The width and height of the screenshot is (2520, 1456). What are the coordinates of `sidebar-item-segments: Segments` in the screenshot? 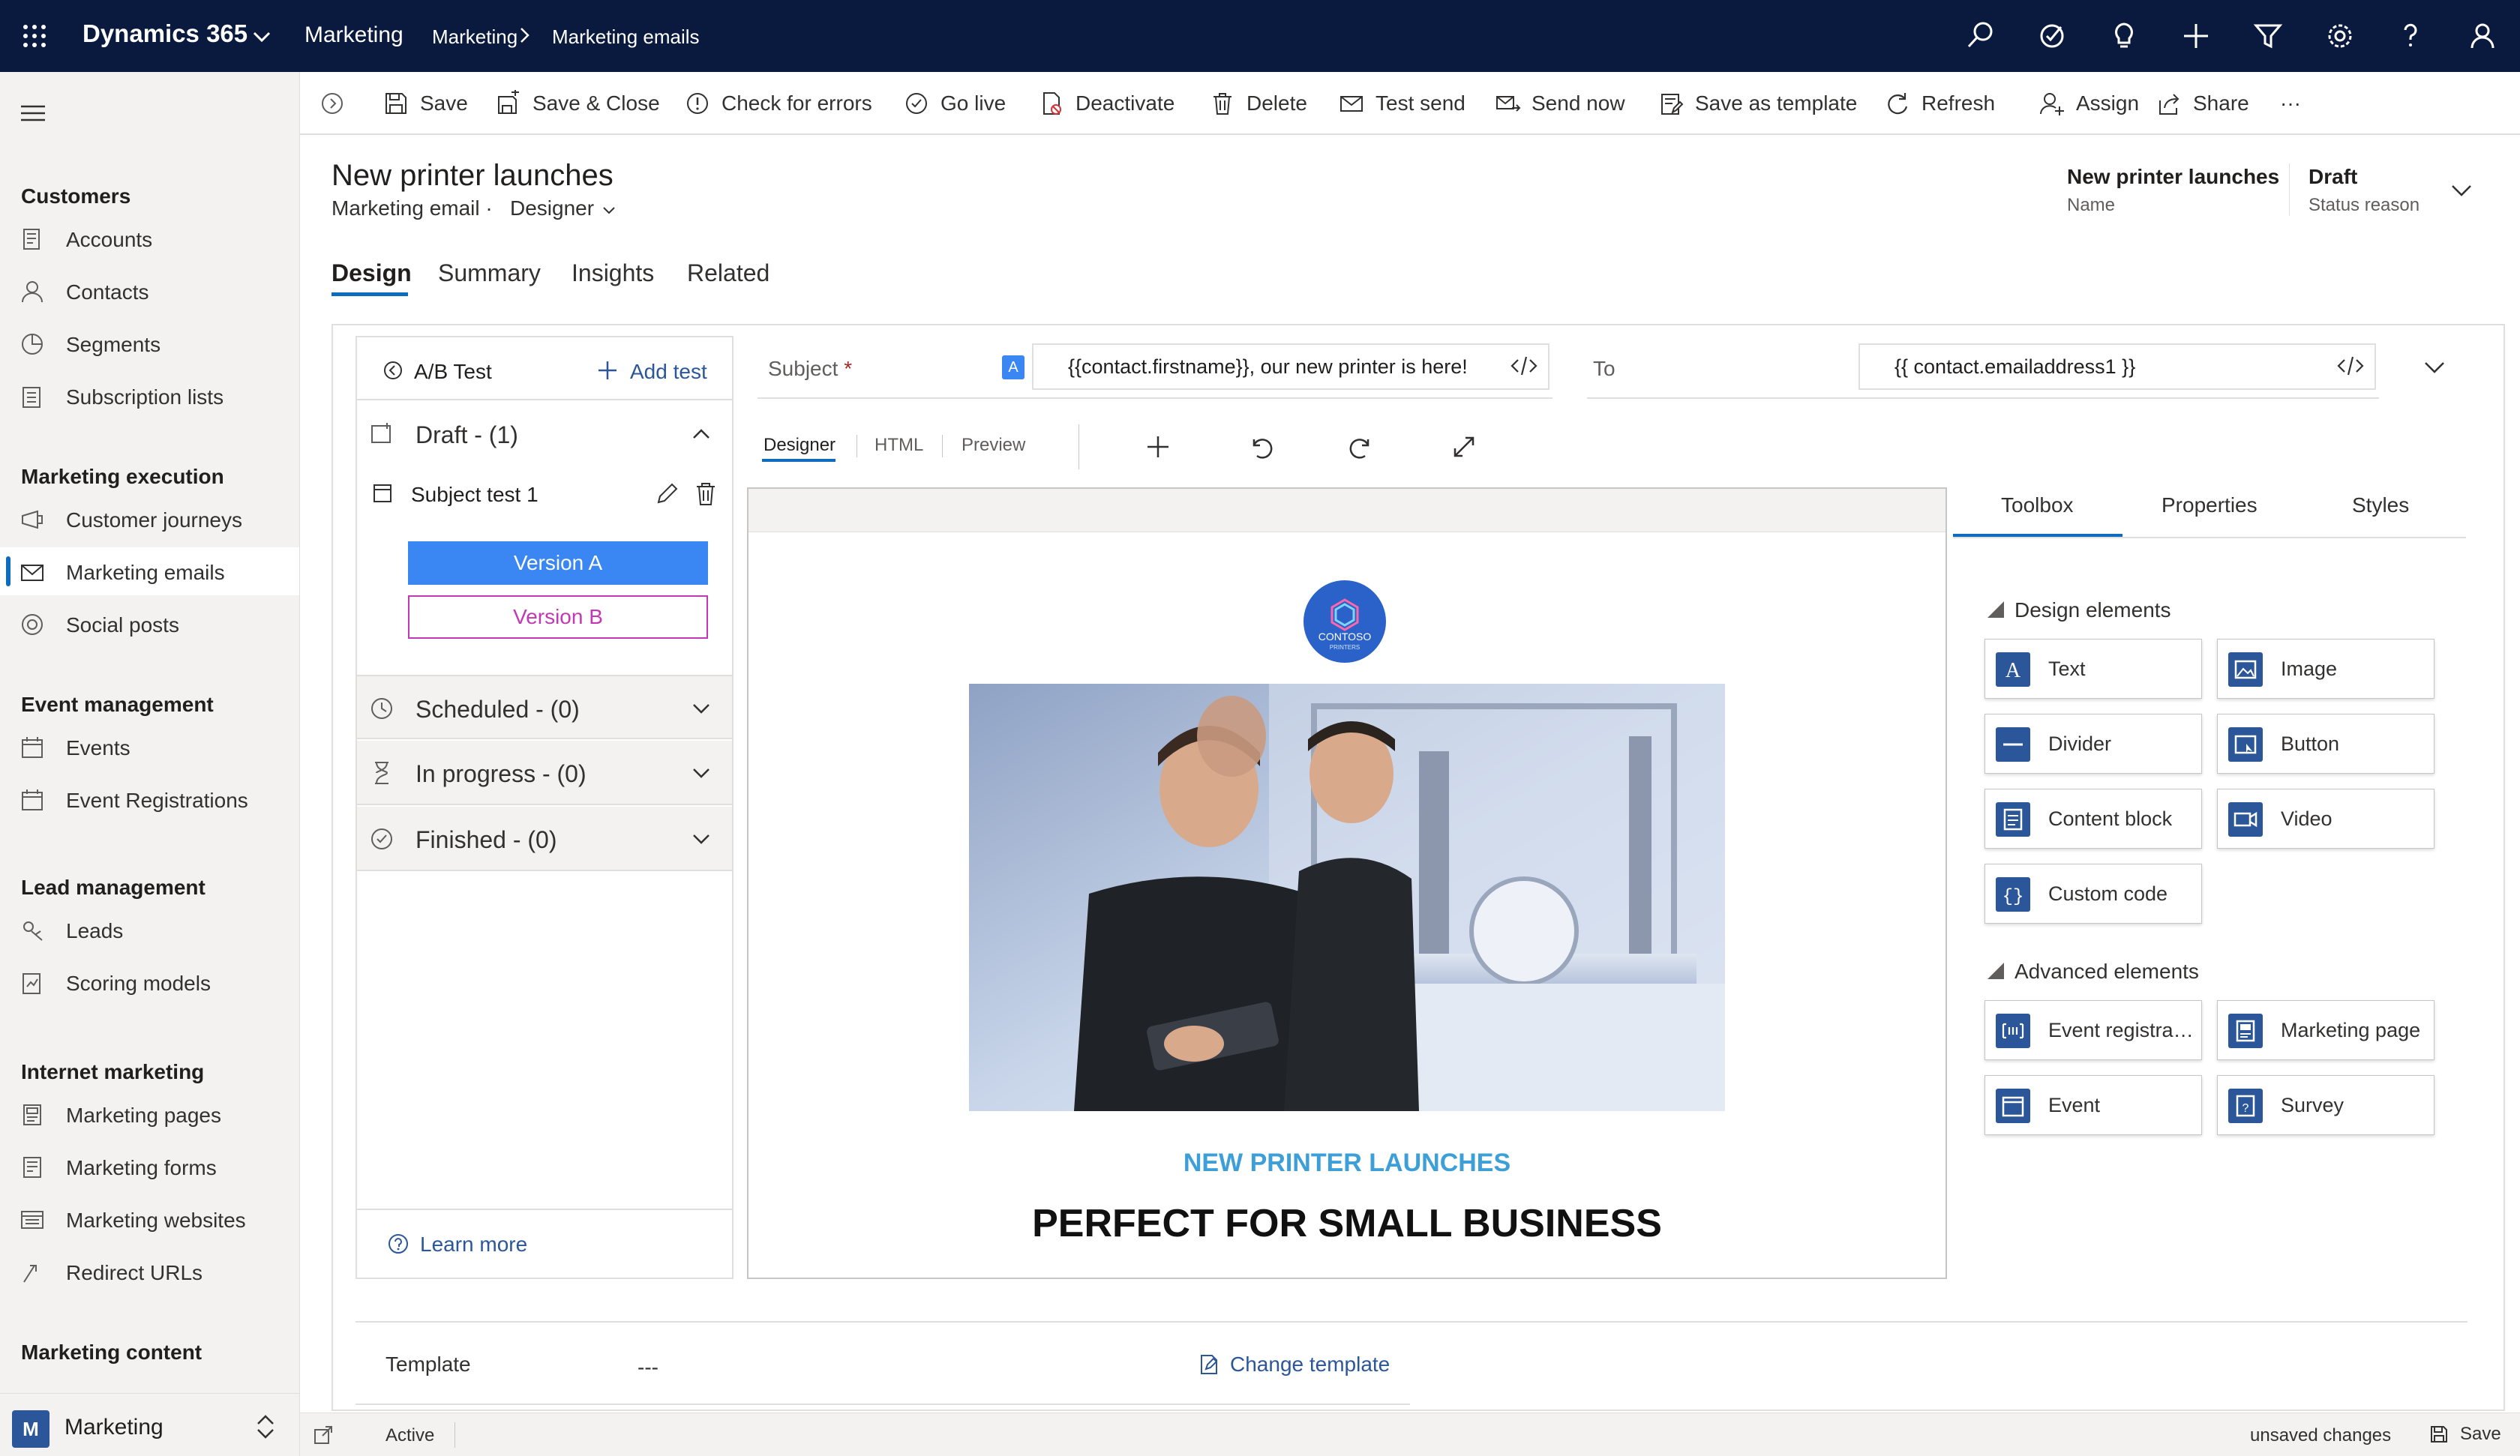 It's located at (149, 343).